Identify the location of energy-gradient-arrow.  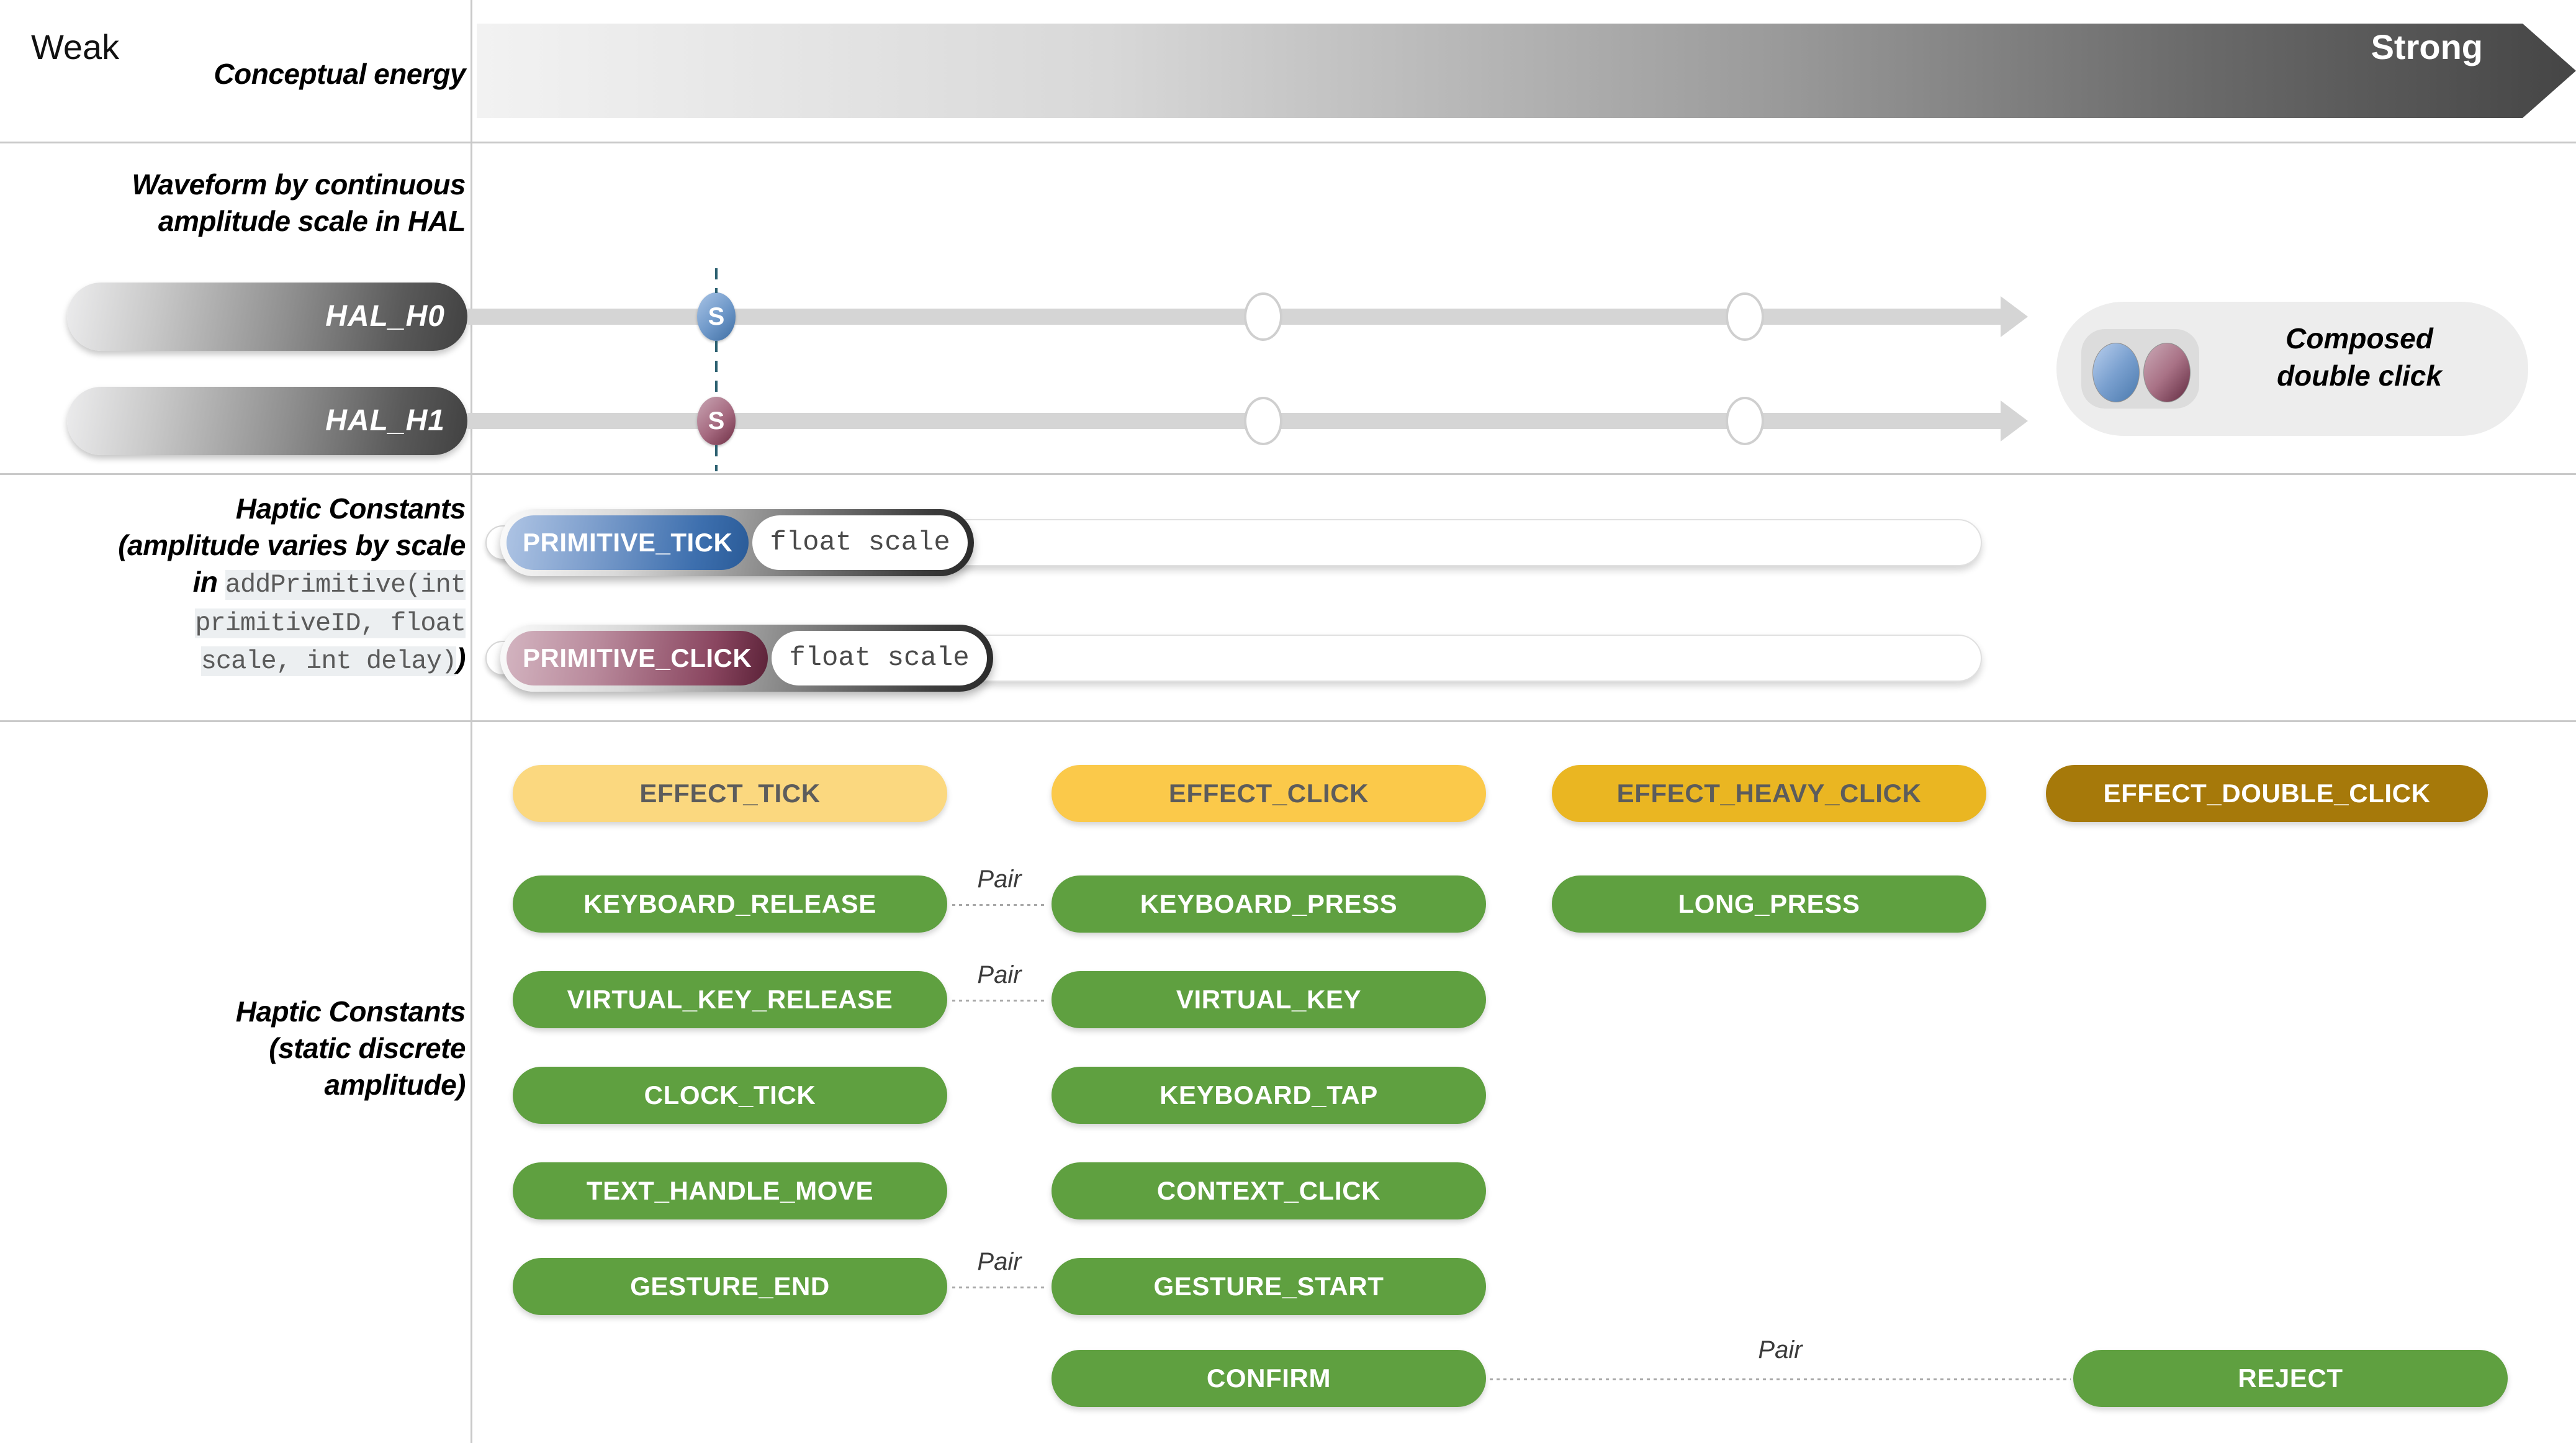
(1526, 71).